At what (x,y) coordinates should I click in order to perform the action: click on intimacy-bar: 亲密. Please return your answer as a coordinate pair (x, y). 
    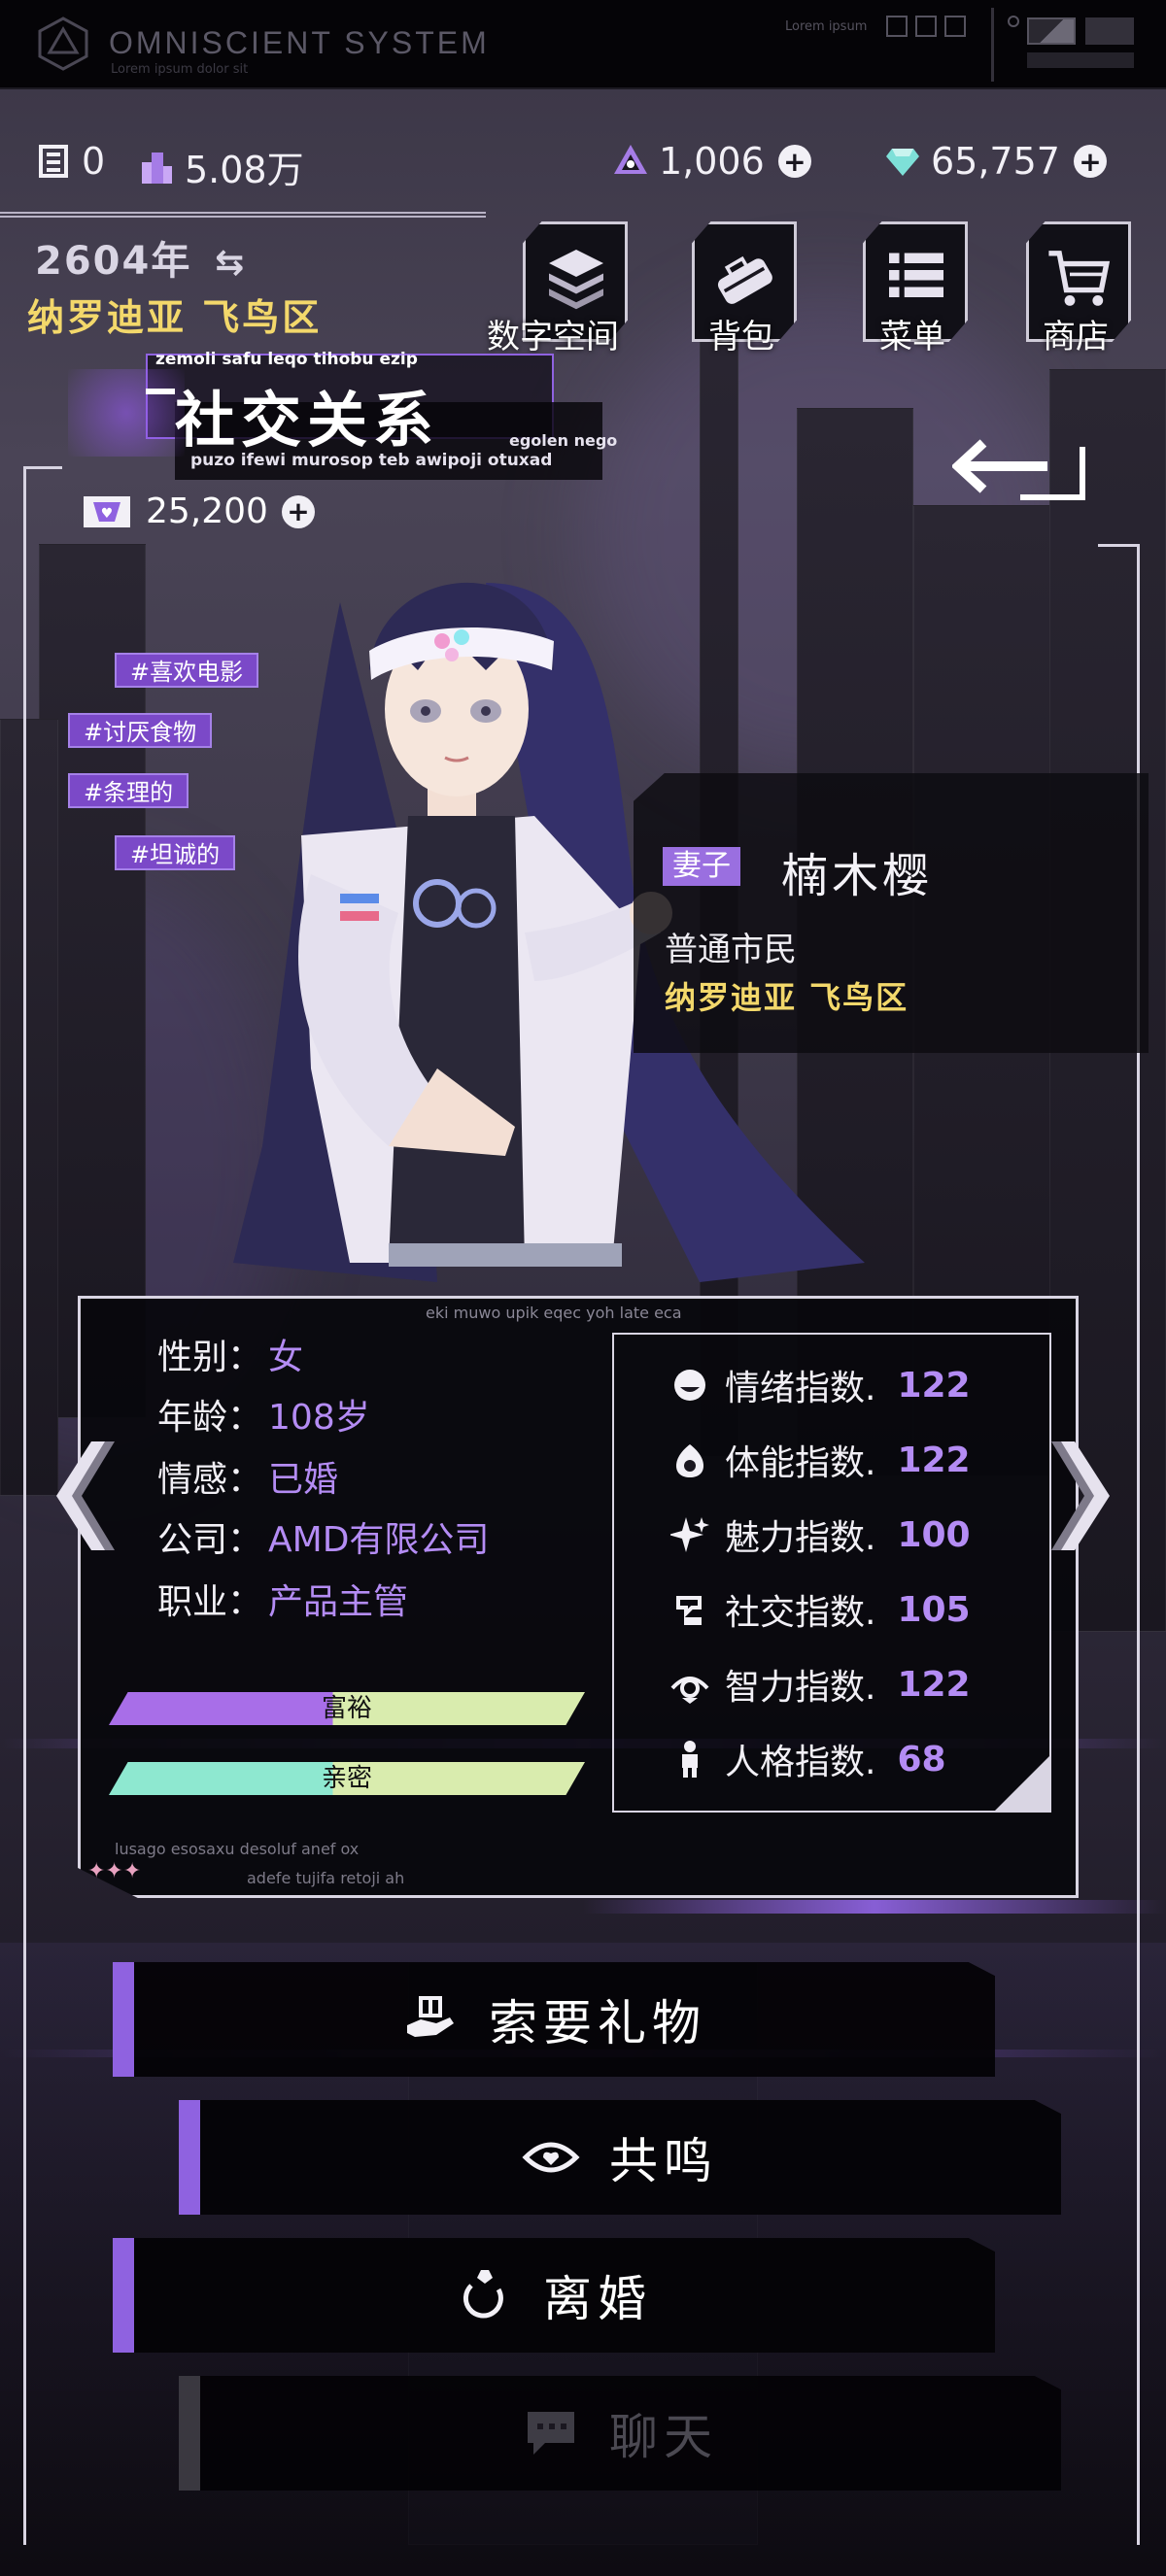
    Looking at the image, I should click on (347, 1778).